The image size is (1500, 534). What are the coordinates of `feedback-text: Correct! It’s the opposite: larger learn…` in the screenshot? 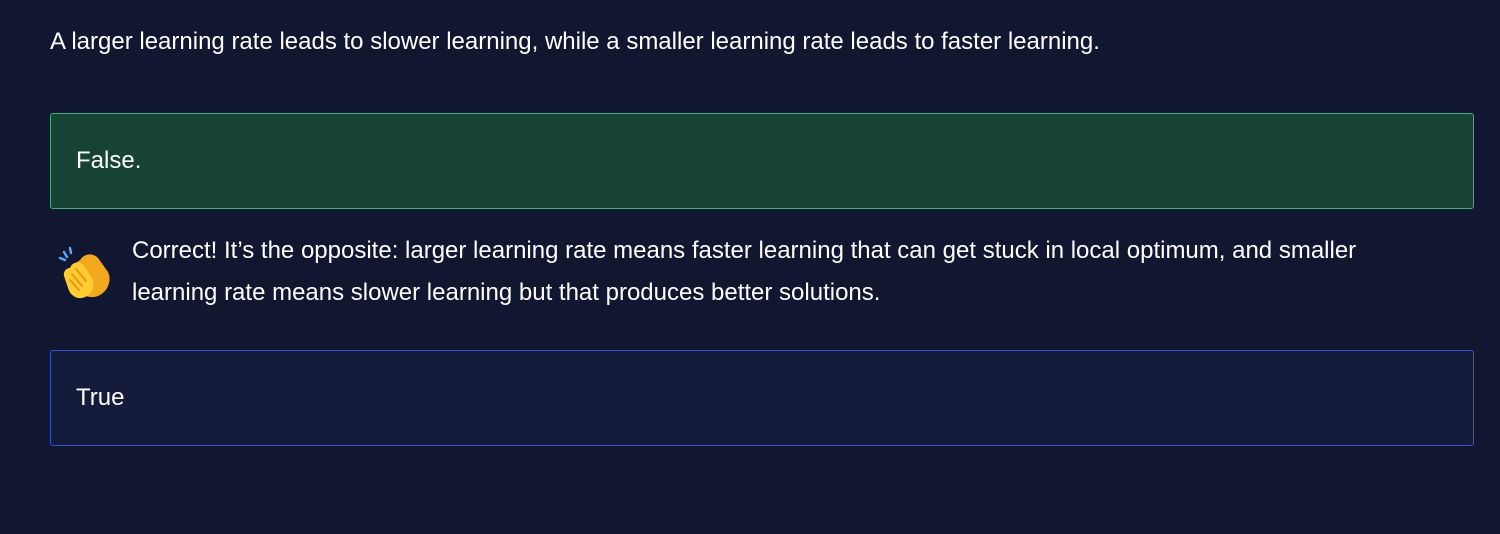 It's located at (744, 271).